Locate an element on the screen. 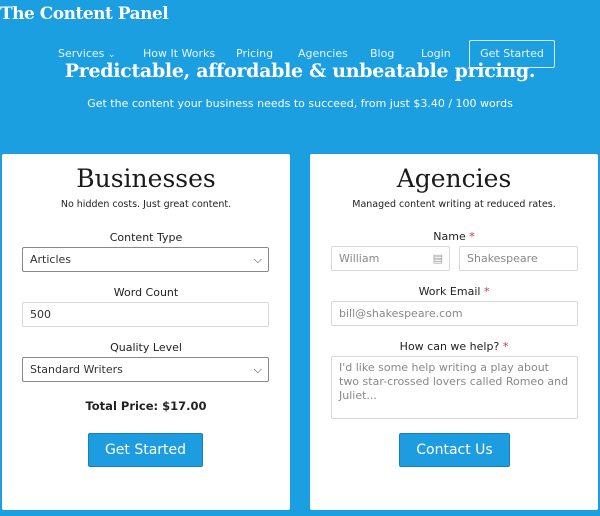 The image size is (600, 516). contact-us-button: Contact Us is located at coordinates (454, 450).